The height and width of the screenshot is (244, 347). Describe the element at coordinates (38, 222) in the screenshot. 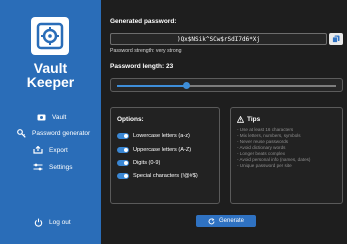

I see `power-icon` at that location.